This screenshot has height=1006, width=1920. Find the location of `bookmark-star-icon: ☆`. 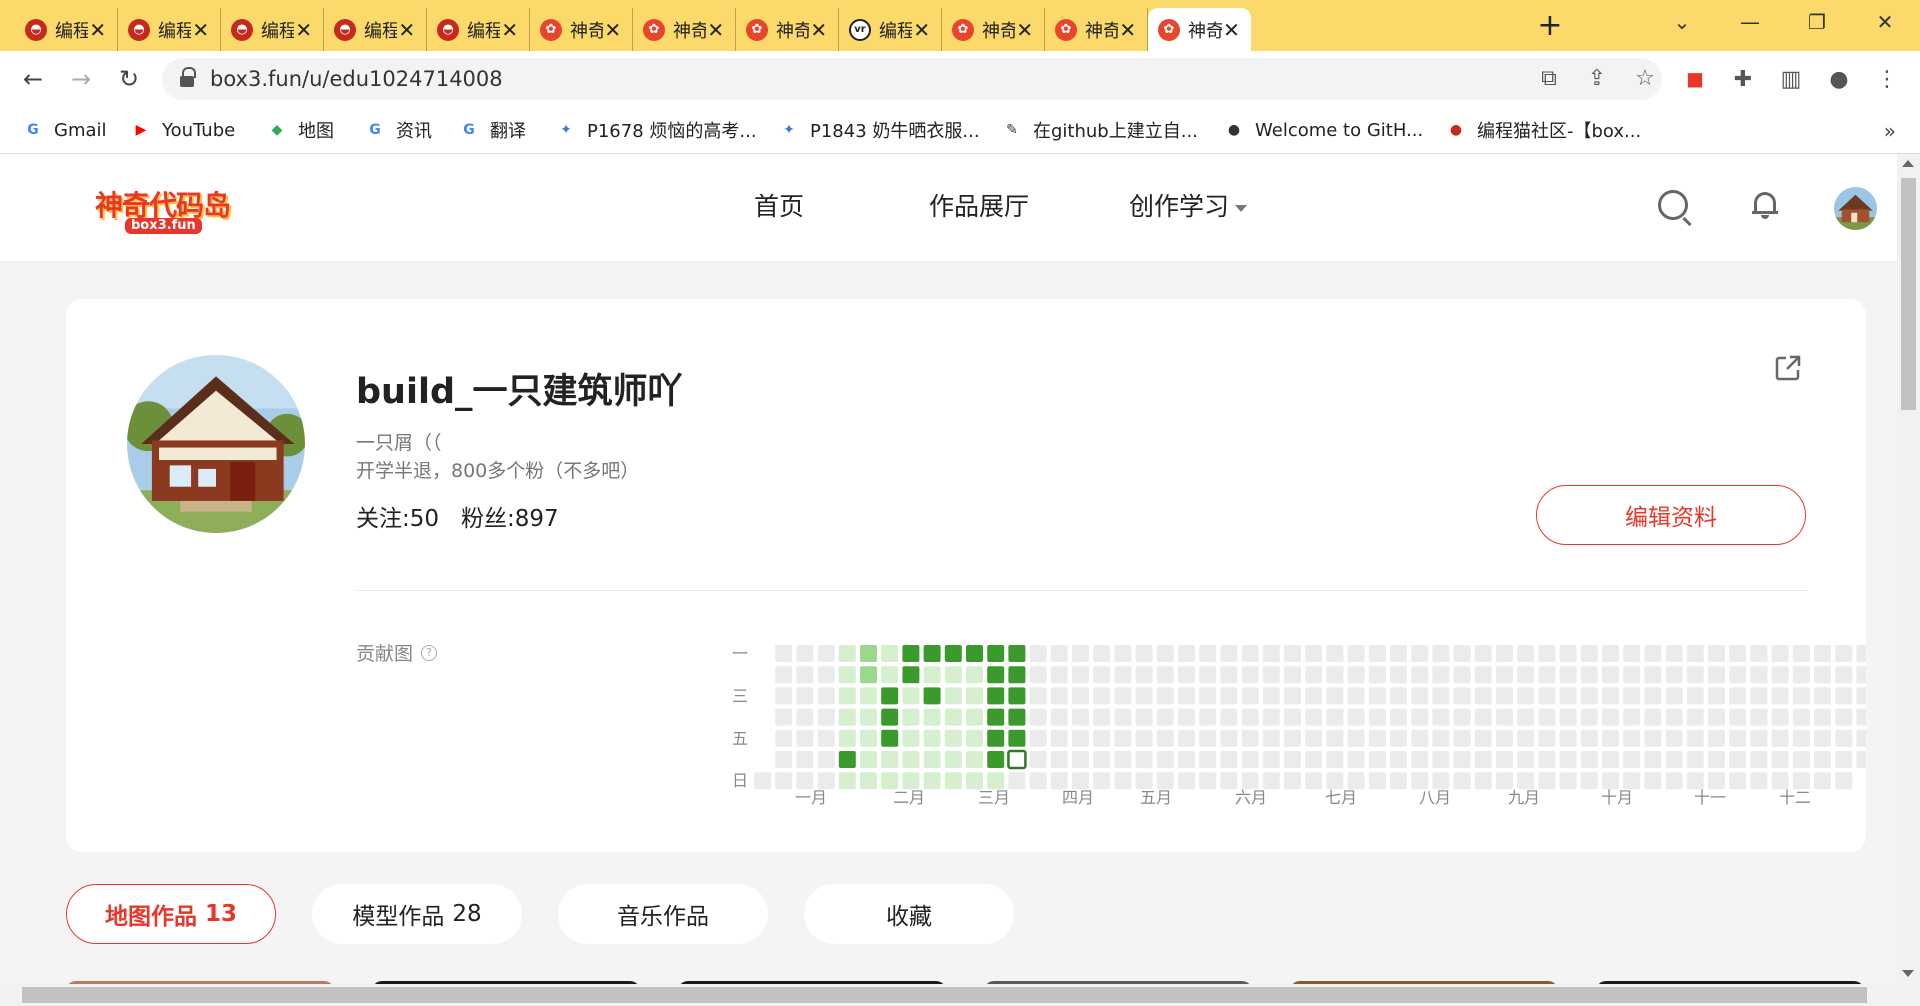

bookmark-star-icon: ☆ is located at coordinates (1645, 79).